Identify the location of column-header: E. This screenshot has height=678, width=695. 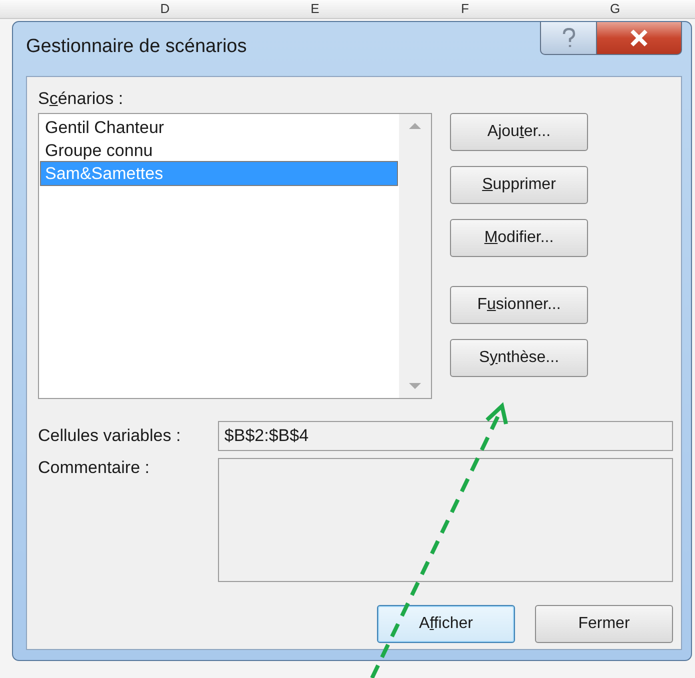
(315, 9).